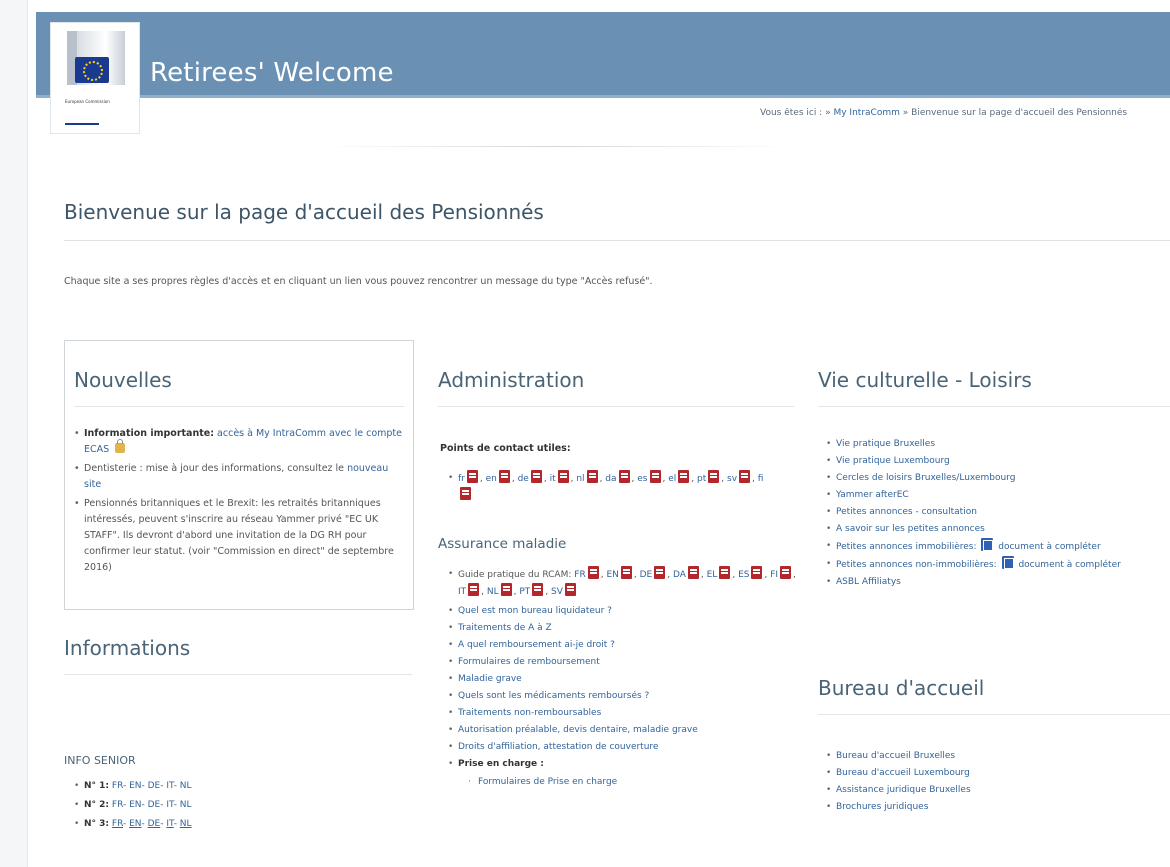 Image resolution: width=1170 pixels, height=867 pixels. I want to click on assurance-link: A quel remboursement ai-je droit ?, so click(536, 645).